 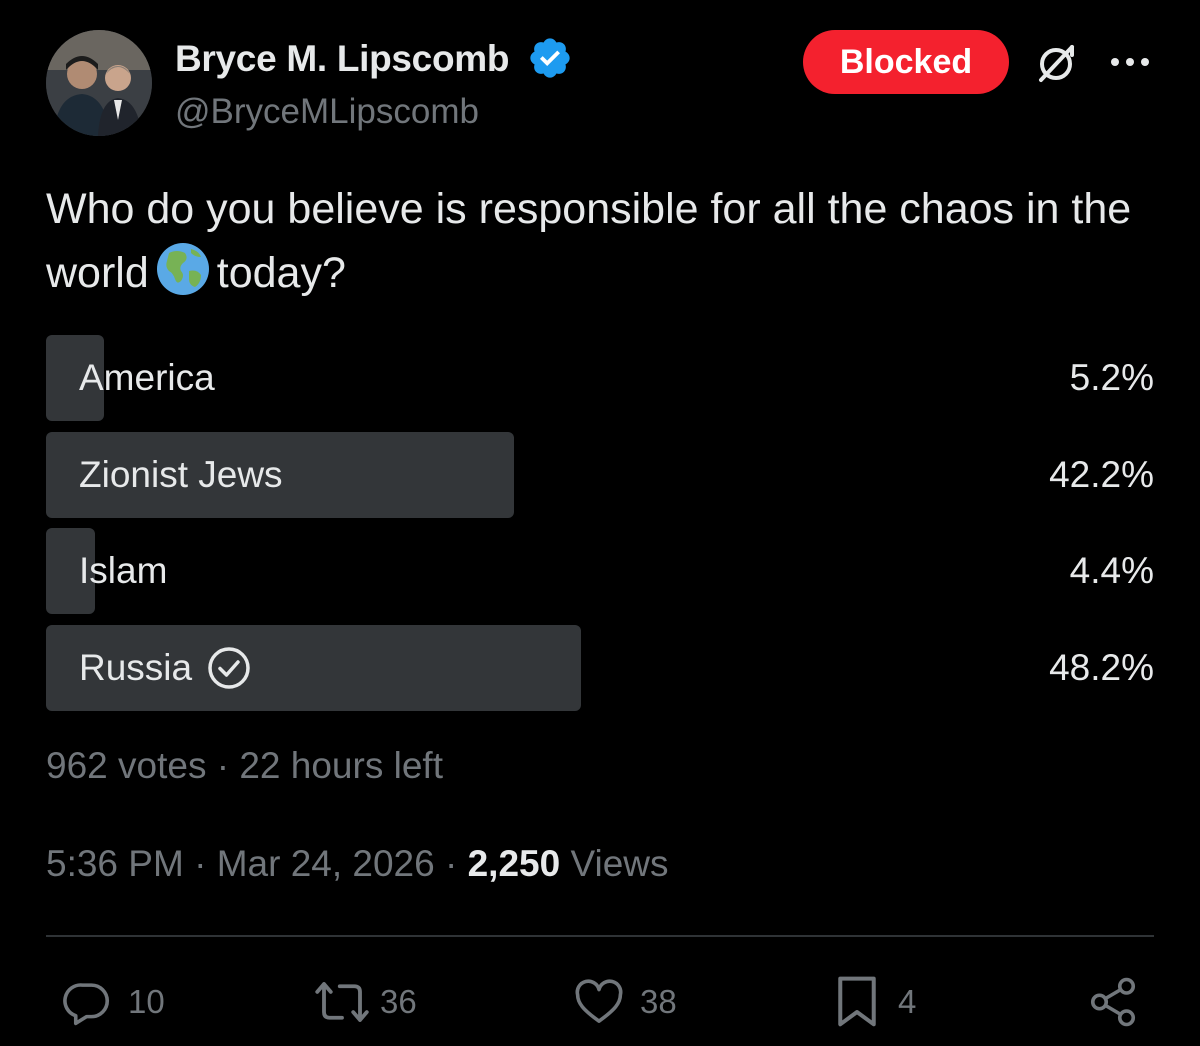 What do you see at coordinates (601, 668) in the screenshot?
I see `poll-option-russia: Russia 48.2%` at bounding box center [601, 668].